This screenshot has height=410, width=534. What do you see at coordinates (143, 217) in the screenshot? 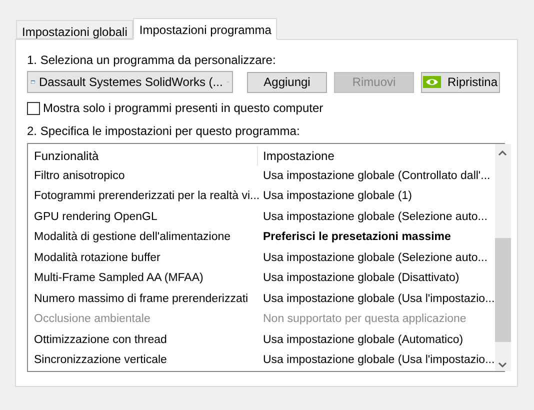
I see `feature-cell: GPU rendering OpenGL` at bounding box center [143, 217].